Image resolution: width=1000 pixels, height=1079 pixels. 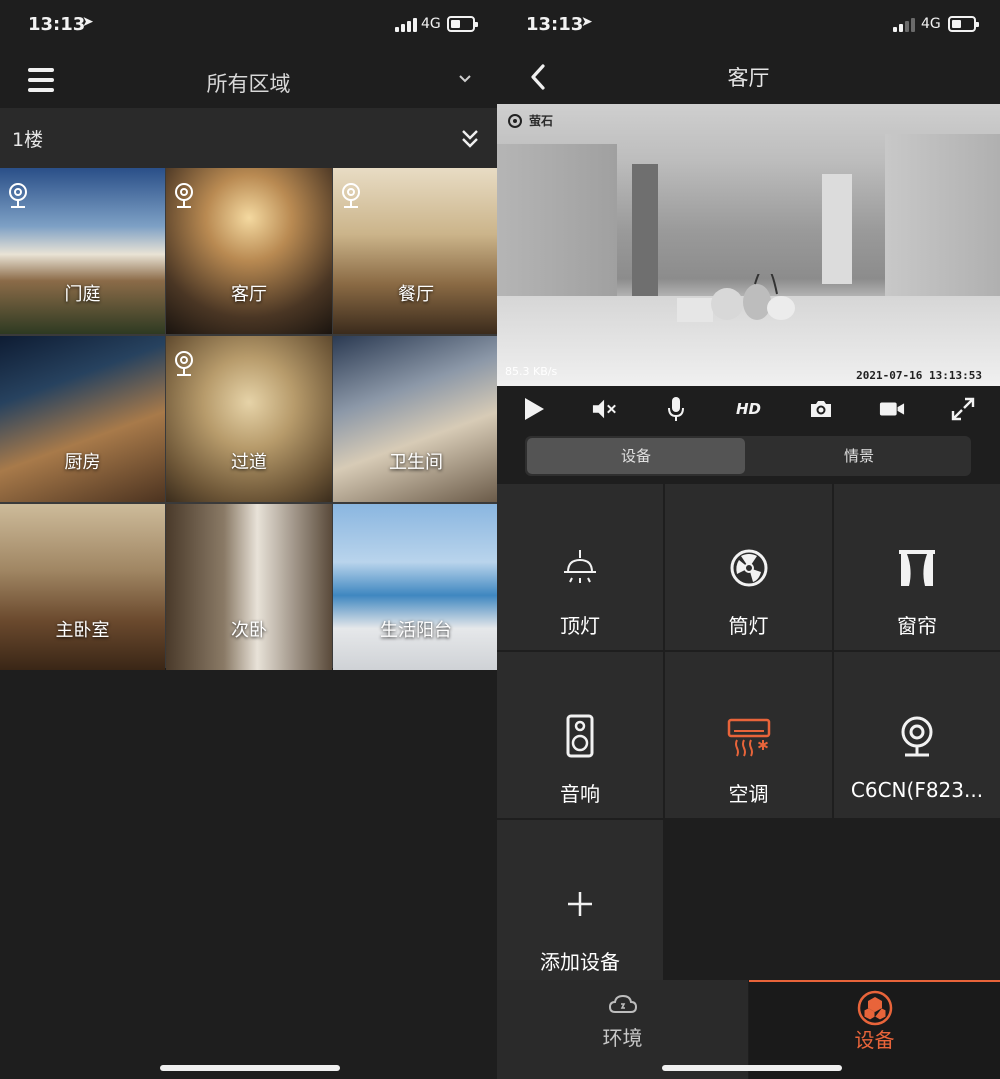 I want to click on tab-label: 环境, so click(x=622, y=1038).